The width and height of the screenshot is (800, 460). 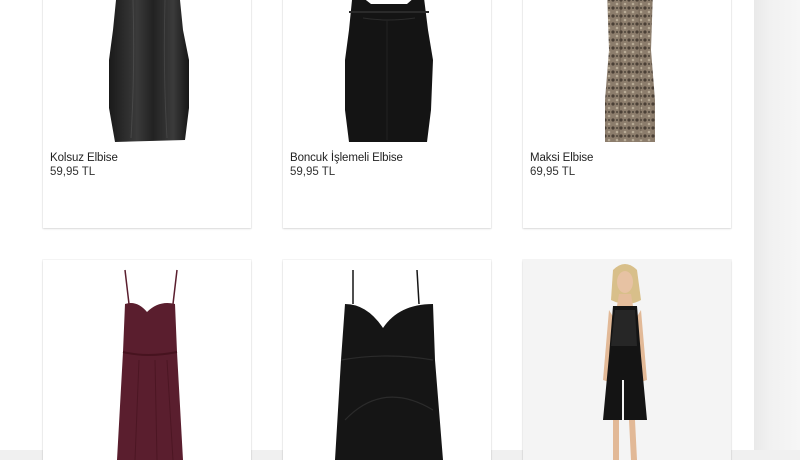 I want to click on product-card: Maksi Elbise 69,95 TL, so click(x=627, y=114).